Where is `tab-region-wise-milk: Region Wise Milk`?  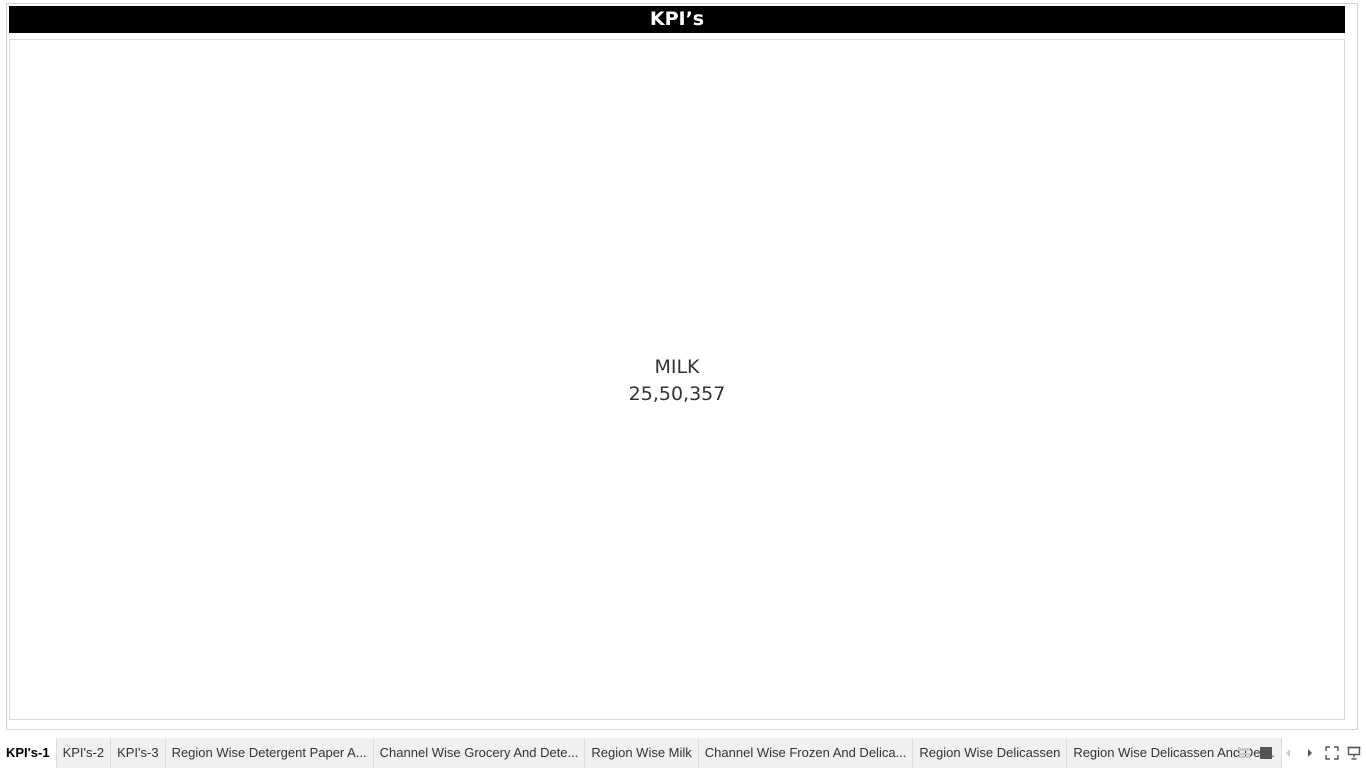
tab-region-wise-milk: Region Wise Milk is located at coordinates (642, 753).